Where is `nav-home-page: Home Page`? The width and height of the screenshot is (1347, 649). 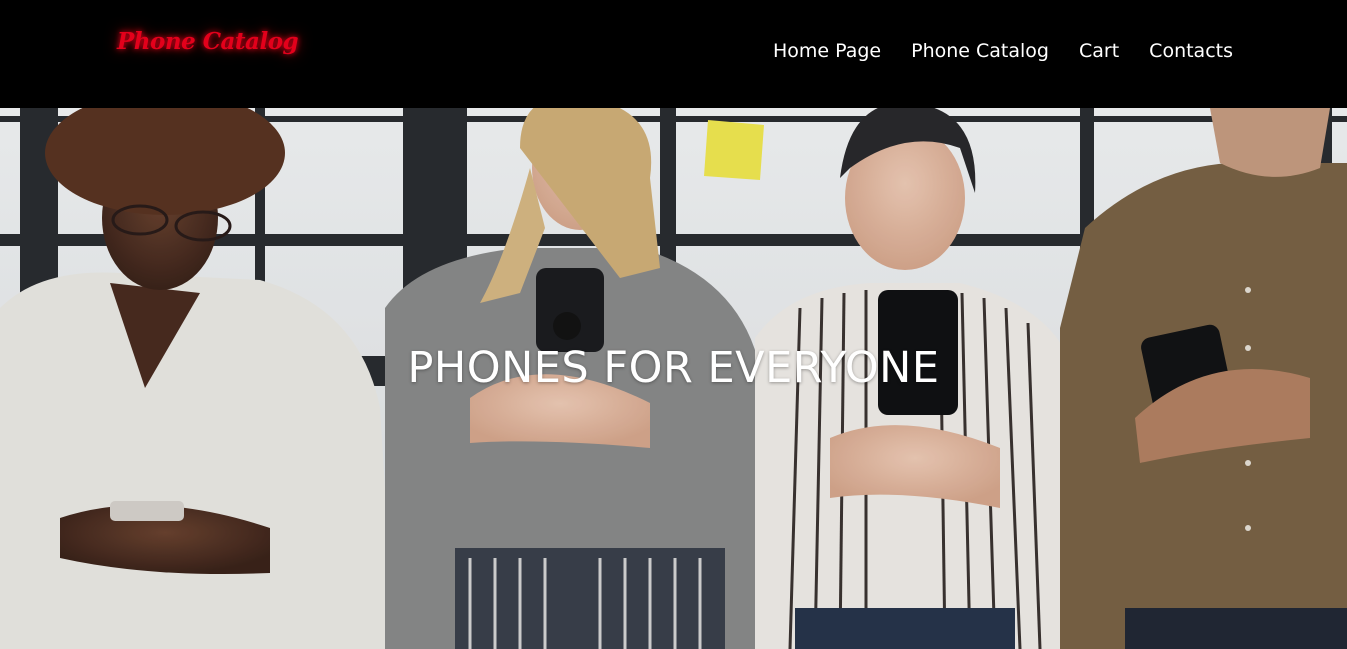
nav-home-page: Home Page is located at coordinates (827, 51).